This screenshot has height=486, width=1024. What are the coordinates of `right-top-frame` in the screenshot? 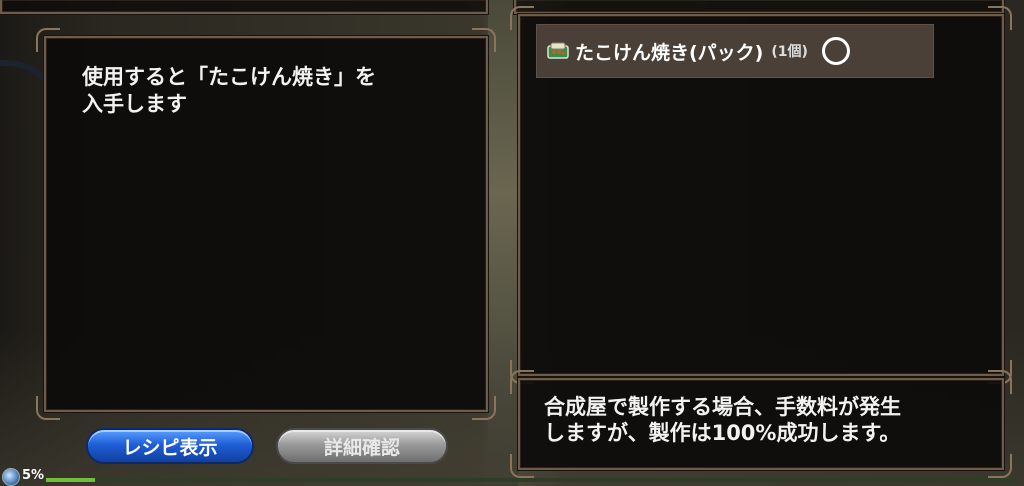 It's located at (759, 7).